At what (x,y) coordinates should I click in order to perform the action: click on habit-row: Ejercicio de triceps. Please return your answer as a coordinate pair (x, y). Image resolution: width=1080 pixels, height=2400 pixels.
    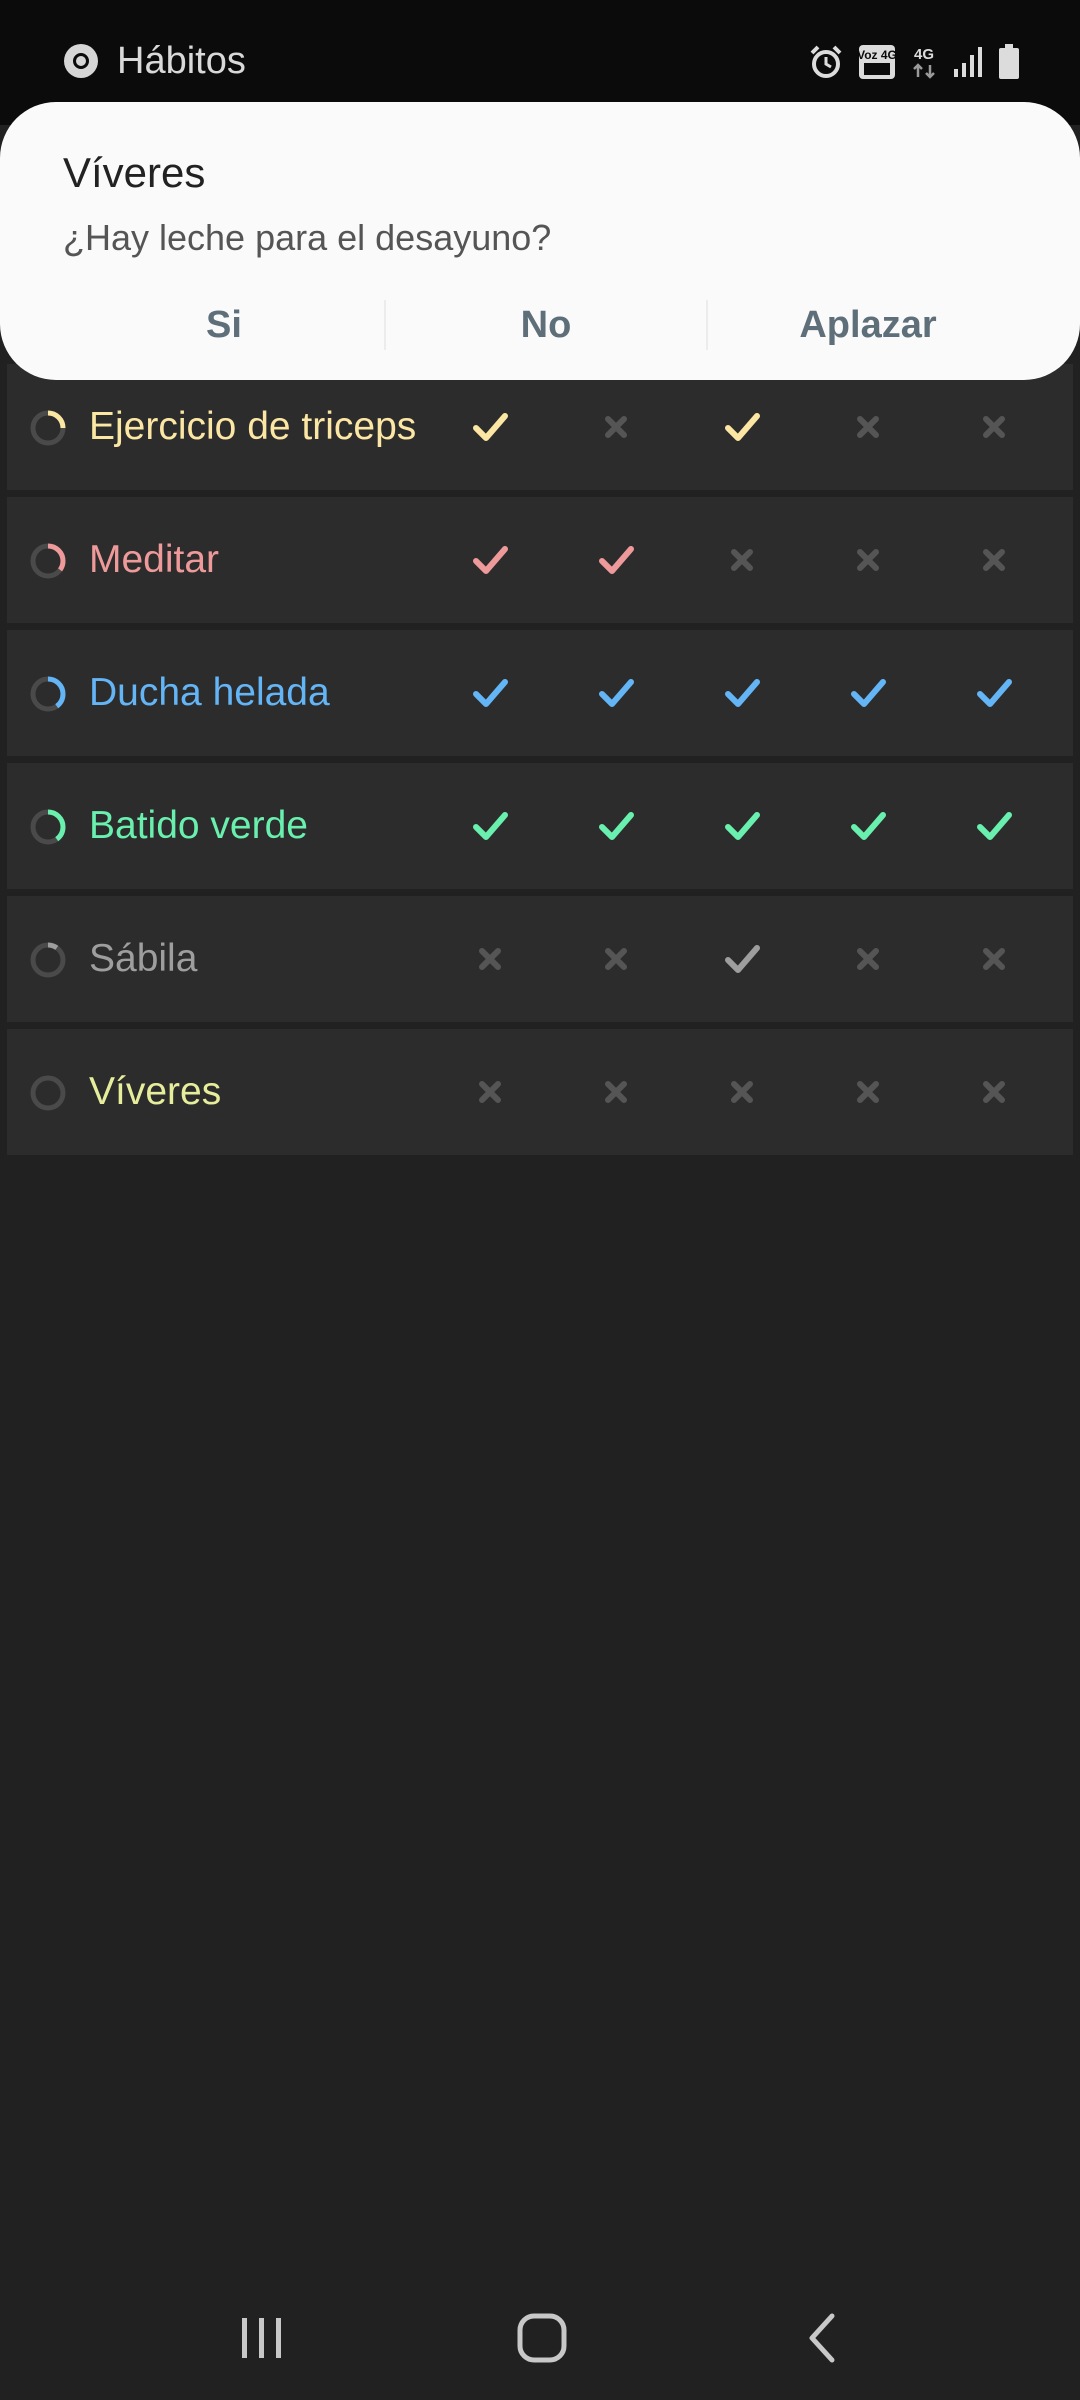
    Looking at the image, I should click on (540, 427).